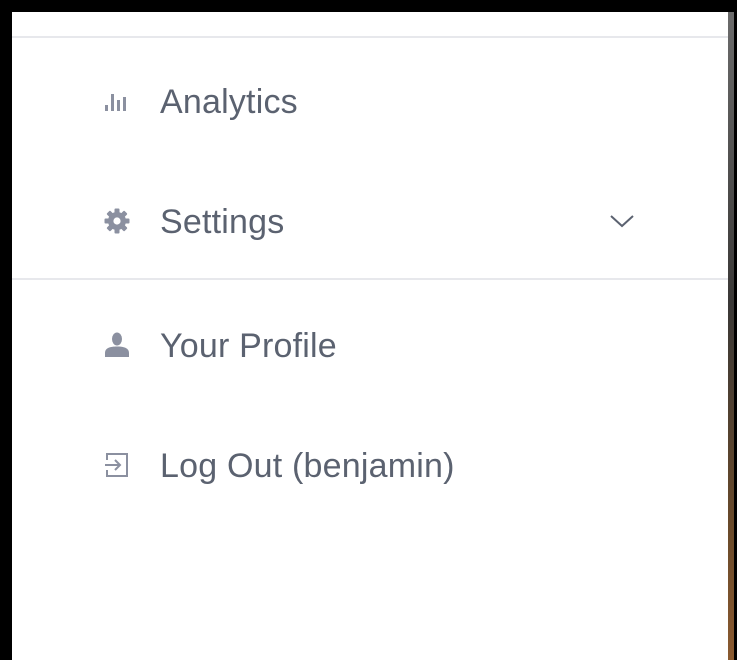 This screenshot has height=660, width=737. Describe the element at coordinates (731, 336) in the screenshot. I see `background-edge` at that location.